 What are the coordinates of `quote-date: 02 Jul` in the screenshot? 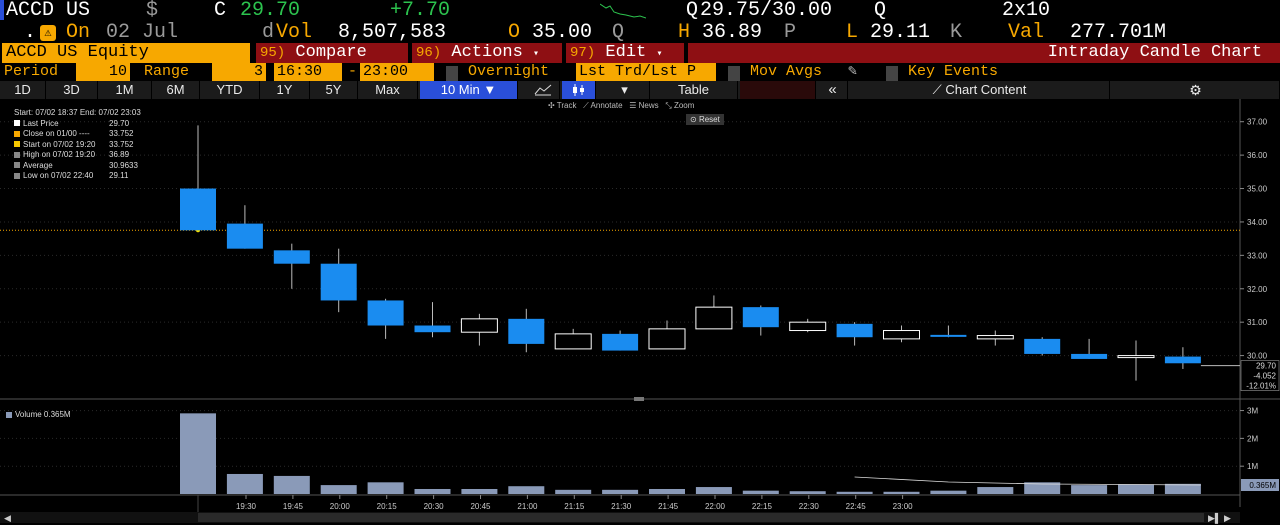 It's located at (142, 32).